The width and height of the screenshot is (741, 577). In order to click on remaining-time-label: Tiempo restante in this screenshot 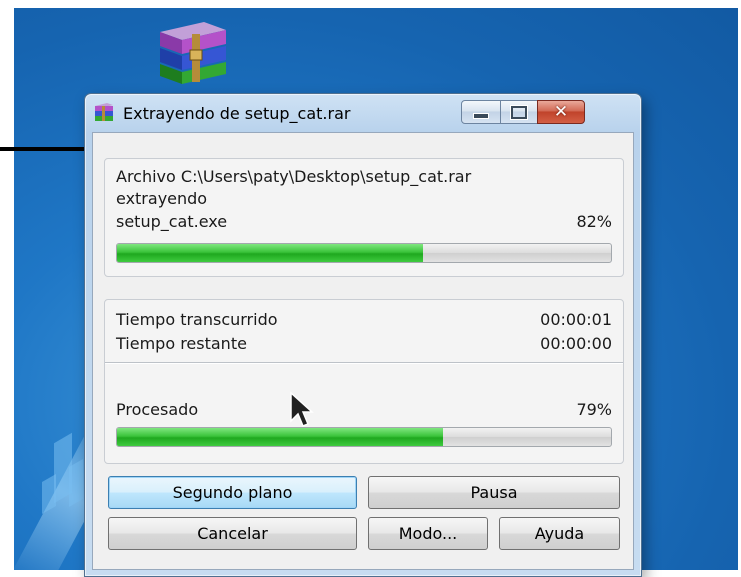, I will do `click(181, 343)`.